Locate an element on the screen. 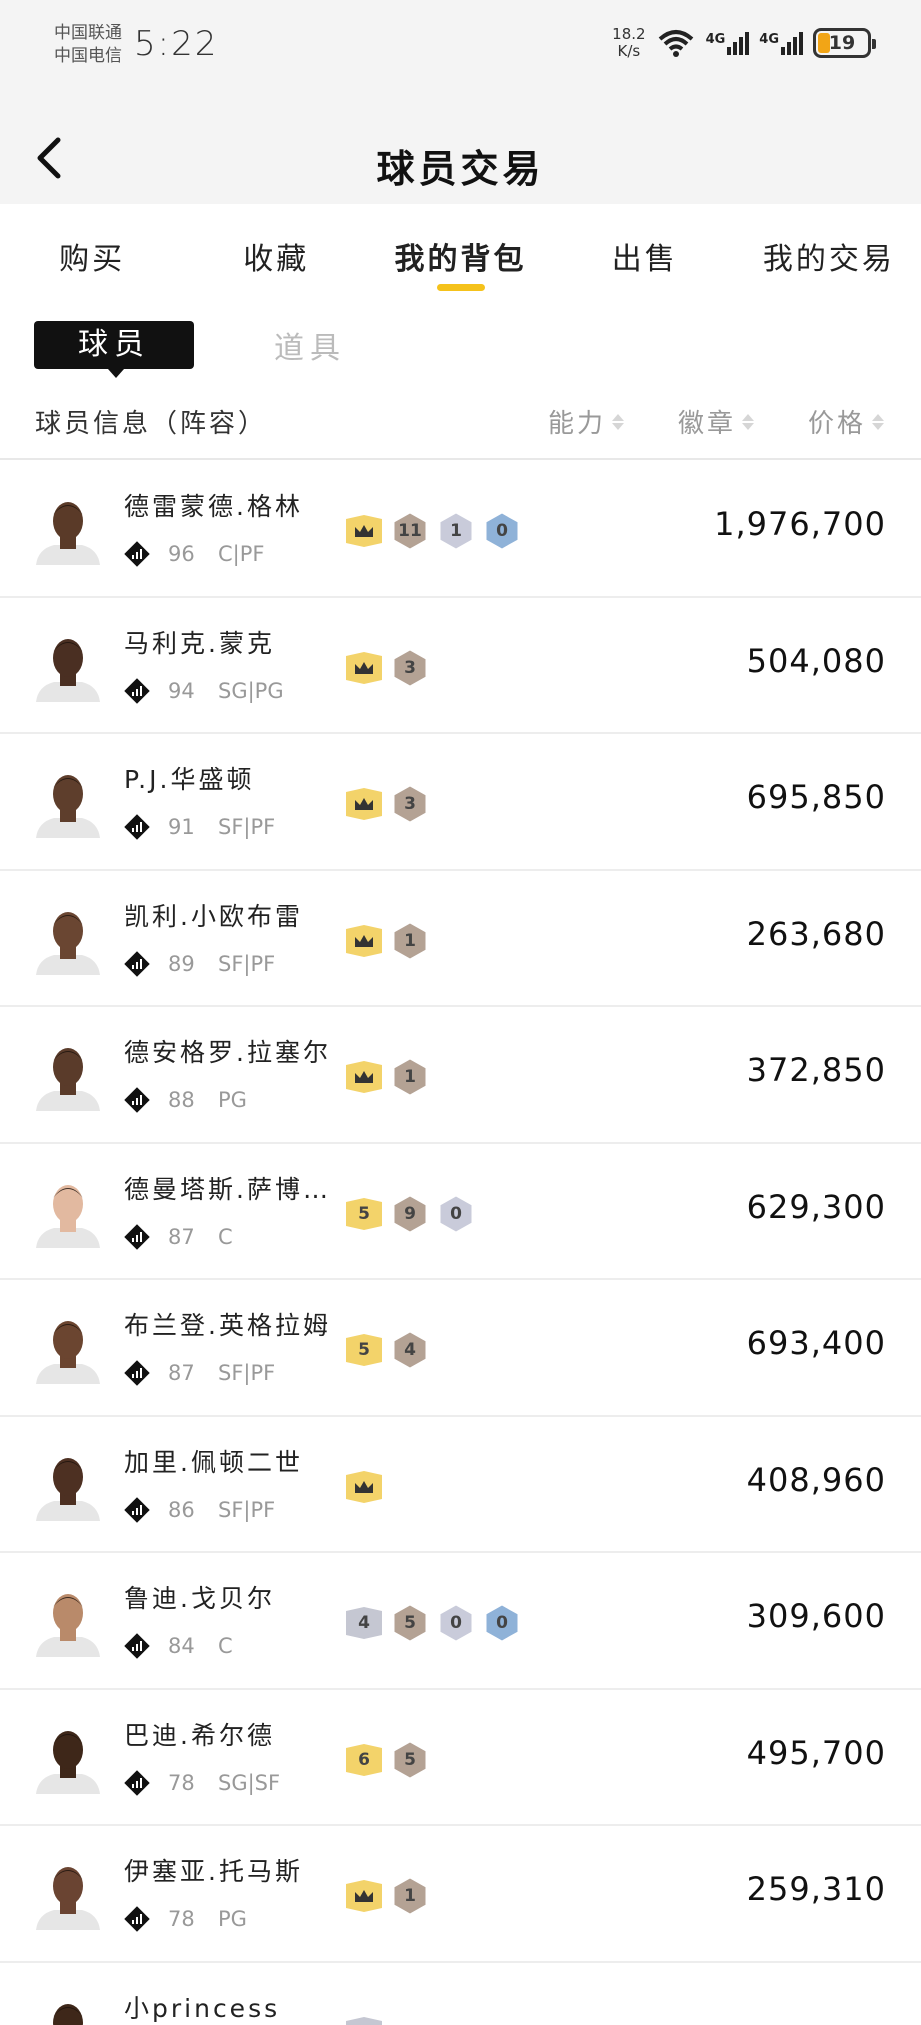 This screenshot has height=2025, width=921. player-rating: 88 is located at coordinates (181, 1100).